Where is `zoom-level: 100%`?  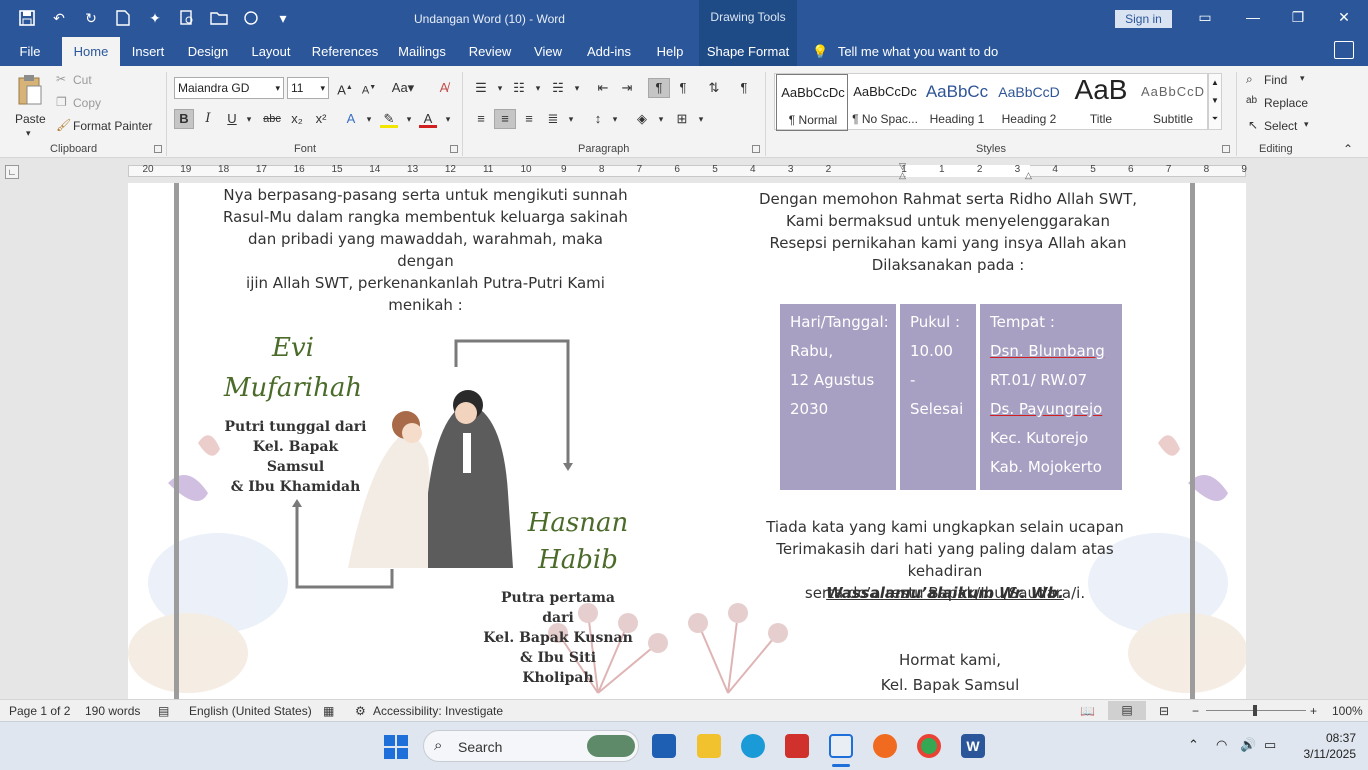 zoom-level: 100% is located at coordinates (1347, 711).